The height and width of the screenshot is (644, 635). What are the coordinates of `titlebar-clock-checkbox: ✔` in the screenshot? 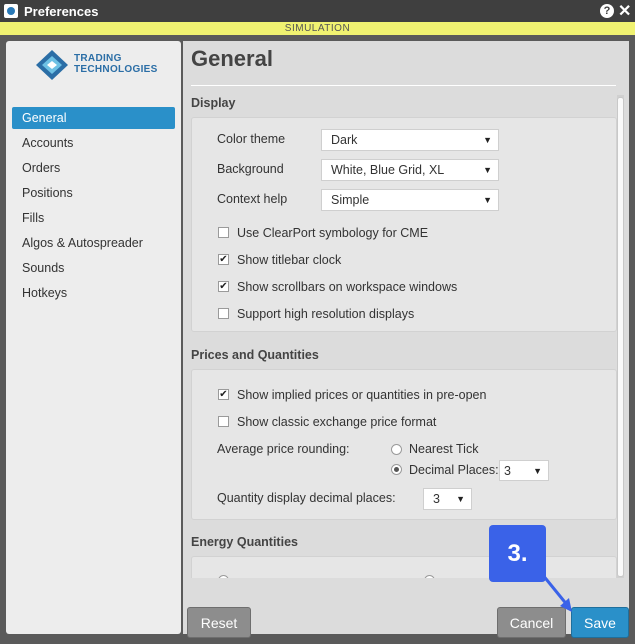 It's located at (223, 259).